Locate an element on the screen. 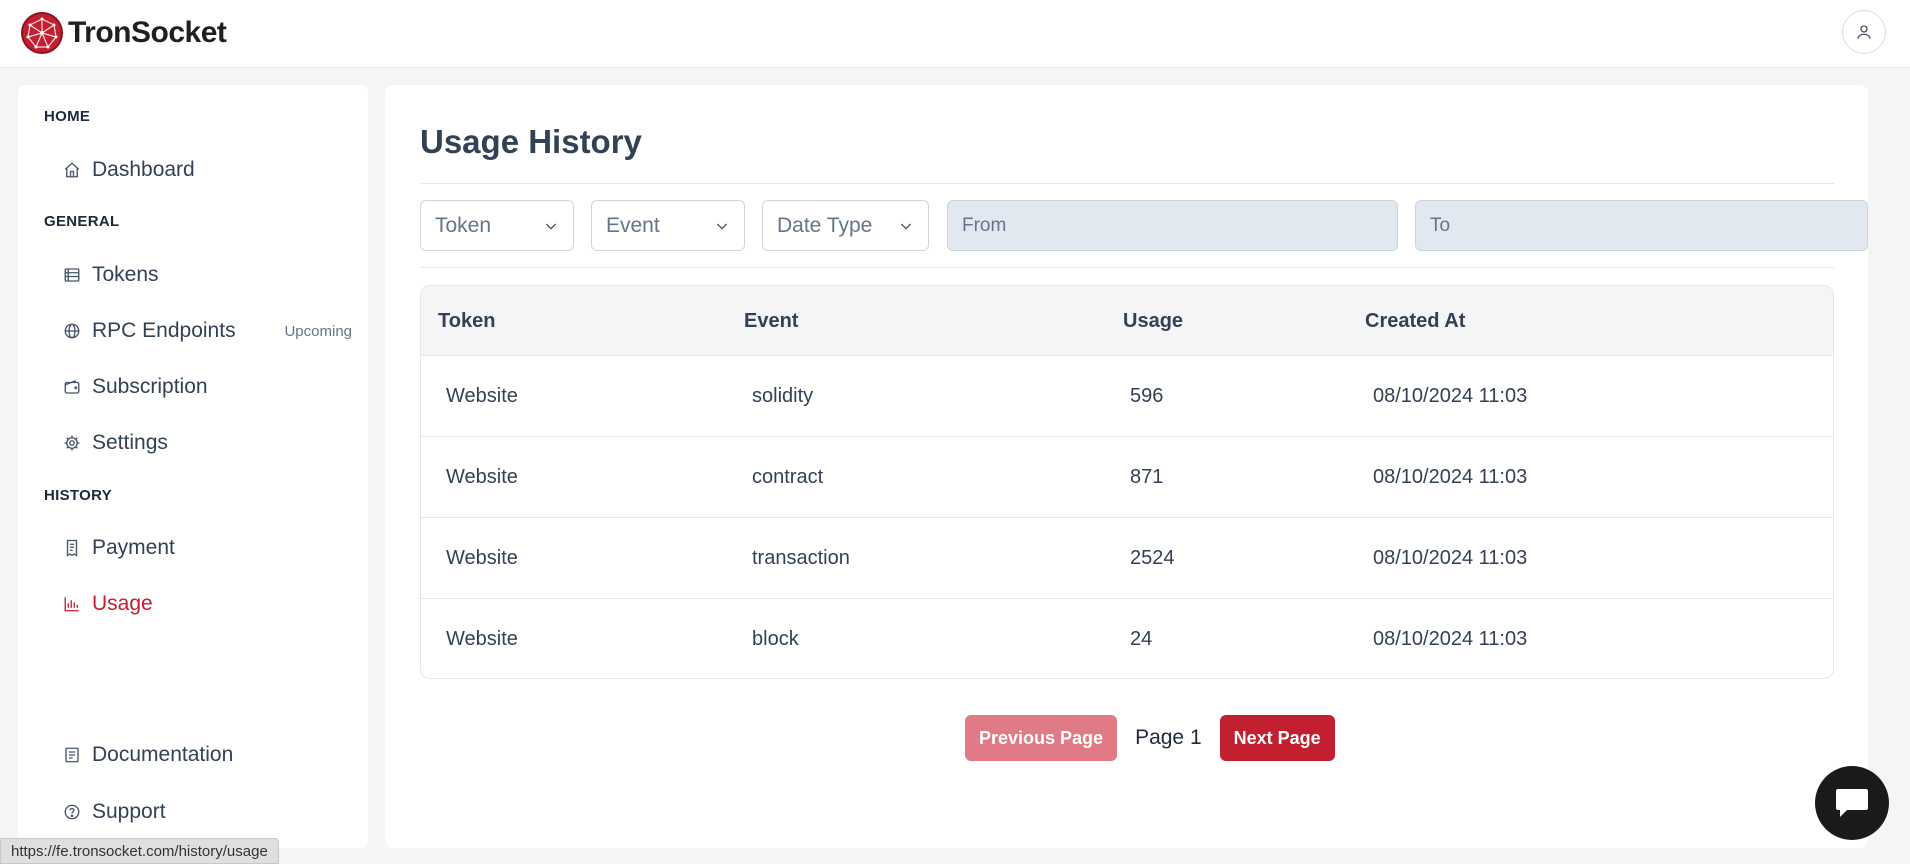 This screenshot has height=864, width=1910. tron-logo-icon is located at coordinates (42, 33).